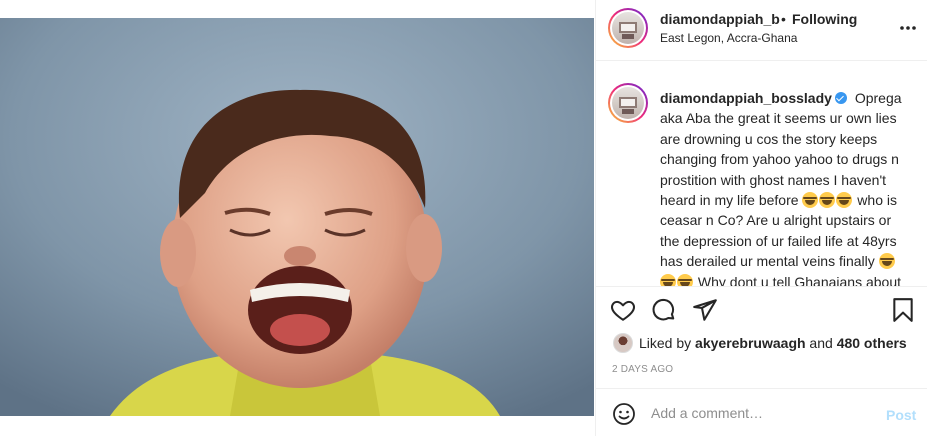 The width and height of the screenshot is (927, 437). What do you see at coordinates (872, 343) in the screenshot?
I see `likes-others-link: 480 others` at bounding box center [872, 343].